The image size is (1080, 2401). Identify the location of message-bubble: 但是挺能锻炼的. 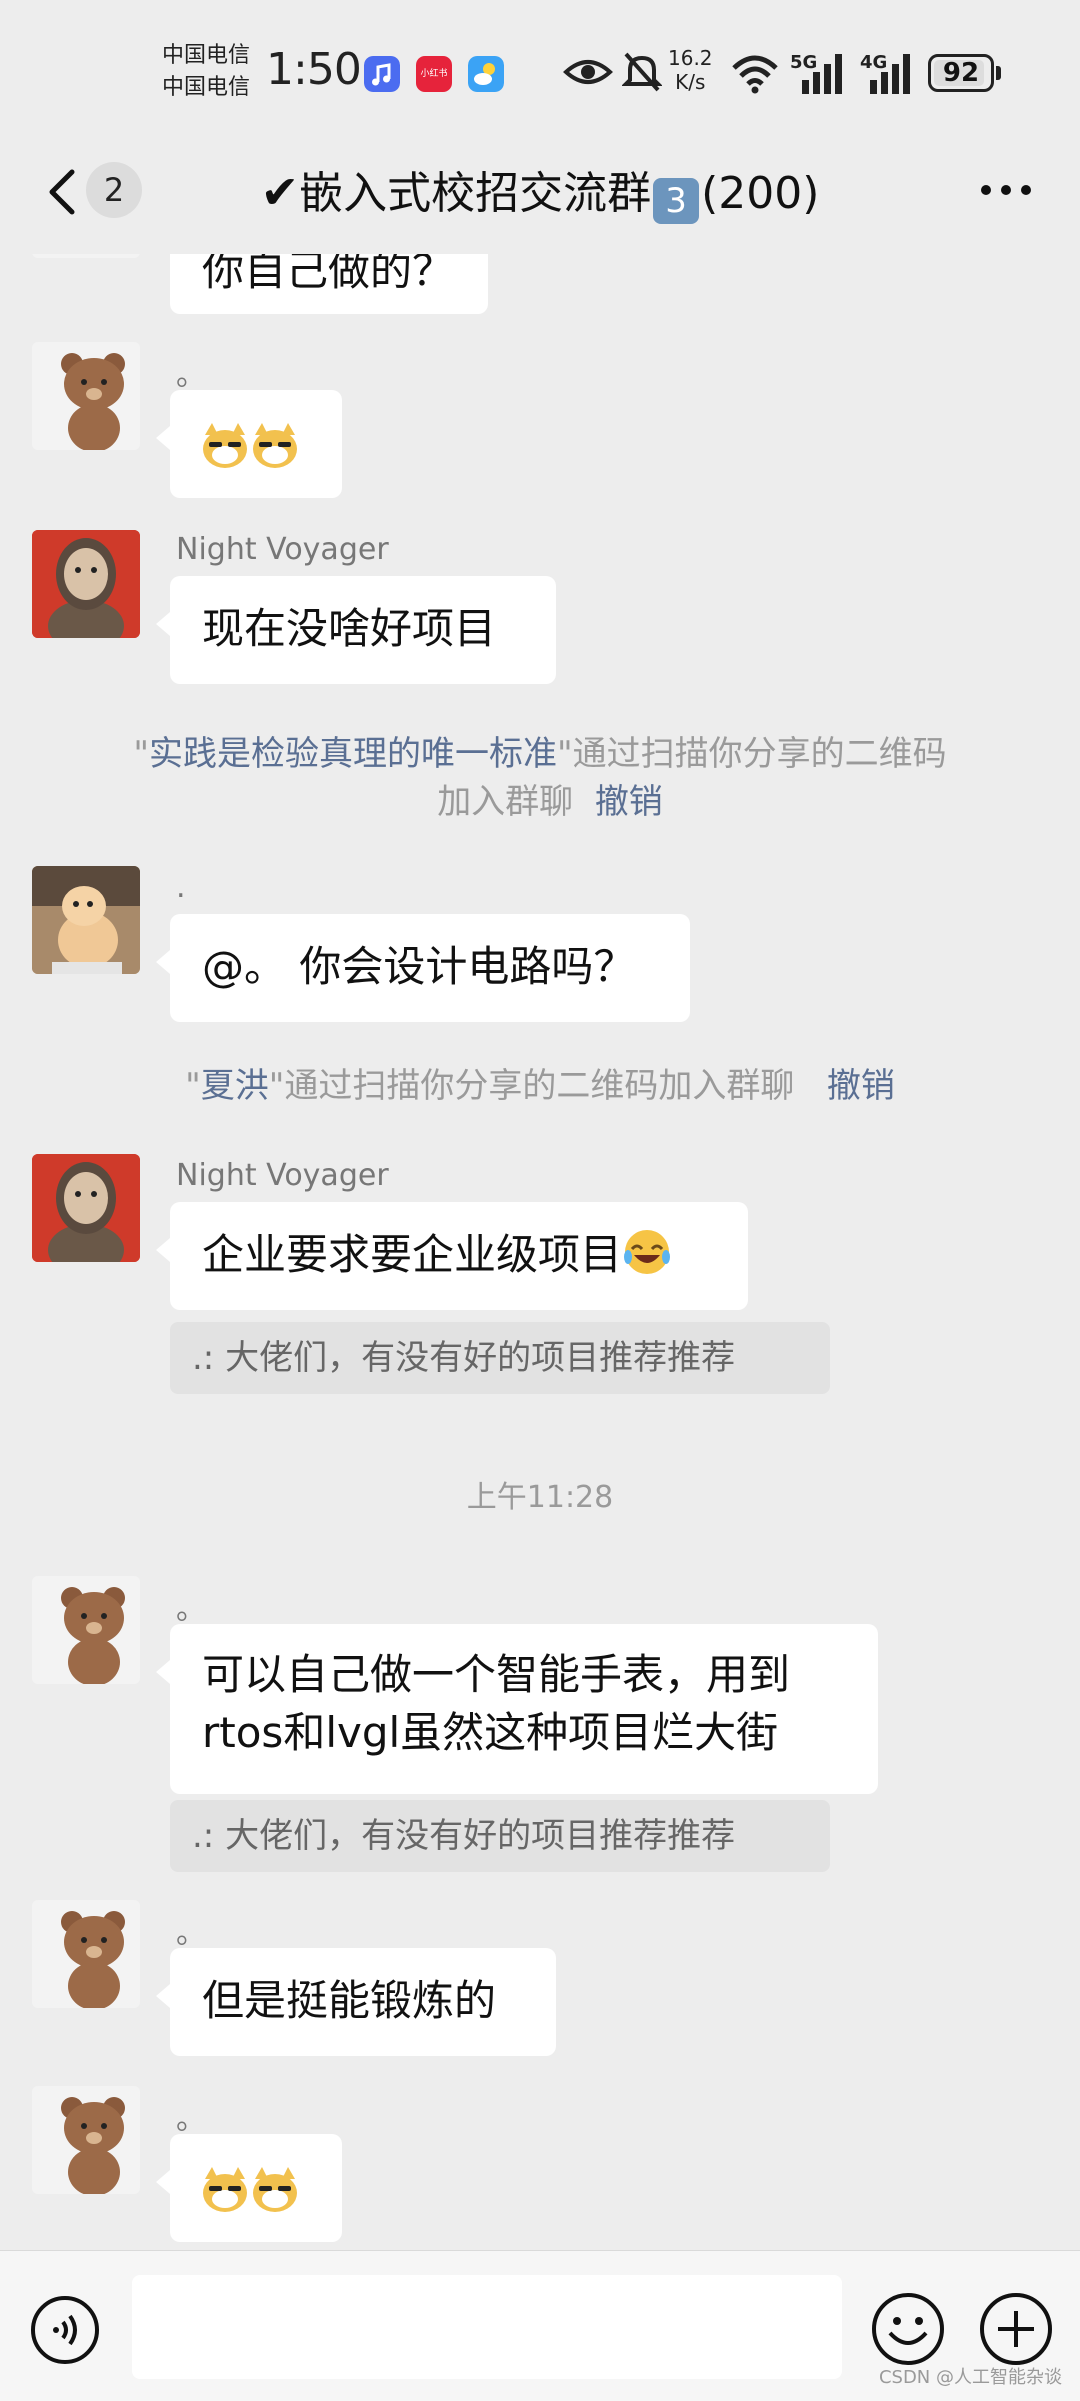
(356, 2002).